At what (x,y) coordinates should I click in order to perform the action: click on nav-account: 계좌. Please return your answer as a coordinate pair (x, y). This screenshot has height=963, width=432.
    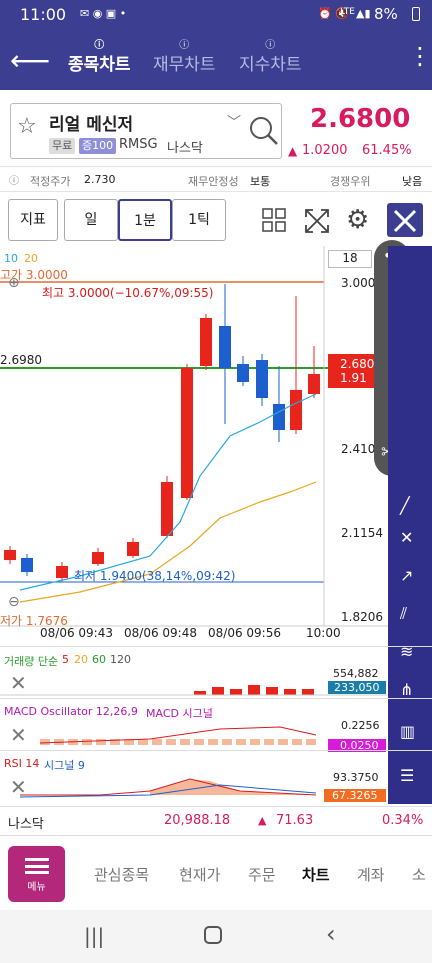
    Looking at the image, I should click on (371, 874).